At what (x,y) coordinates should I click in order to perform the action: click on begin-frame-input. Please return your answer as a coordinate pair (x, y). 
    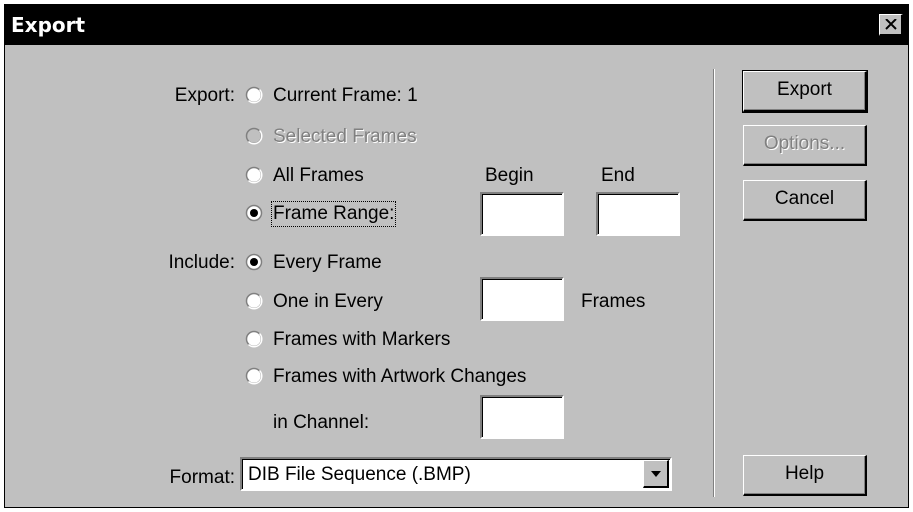
    Looking at the image, I should click on (522, 214).